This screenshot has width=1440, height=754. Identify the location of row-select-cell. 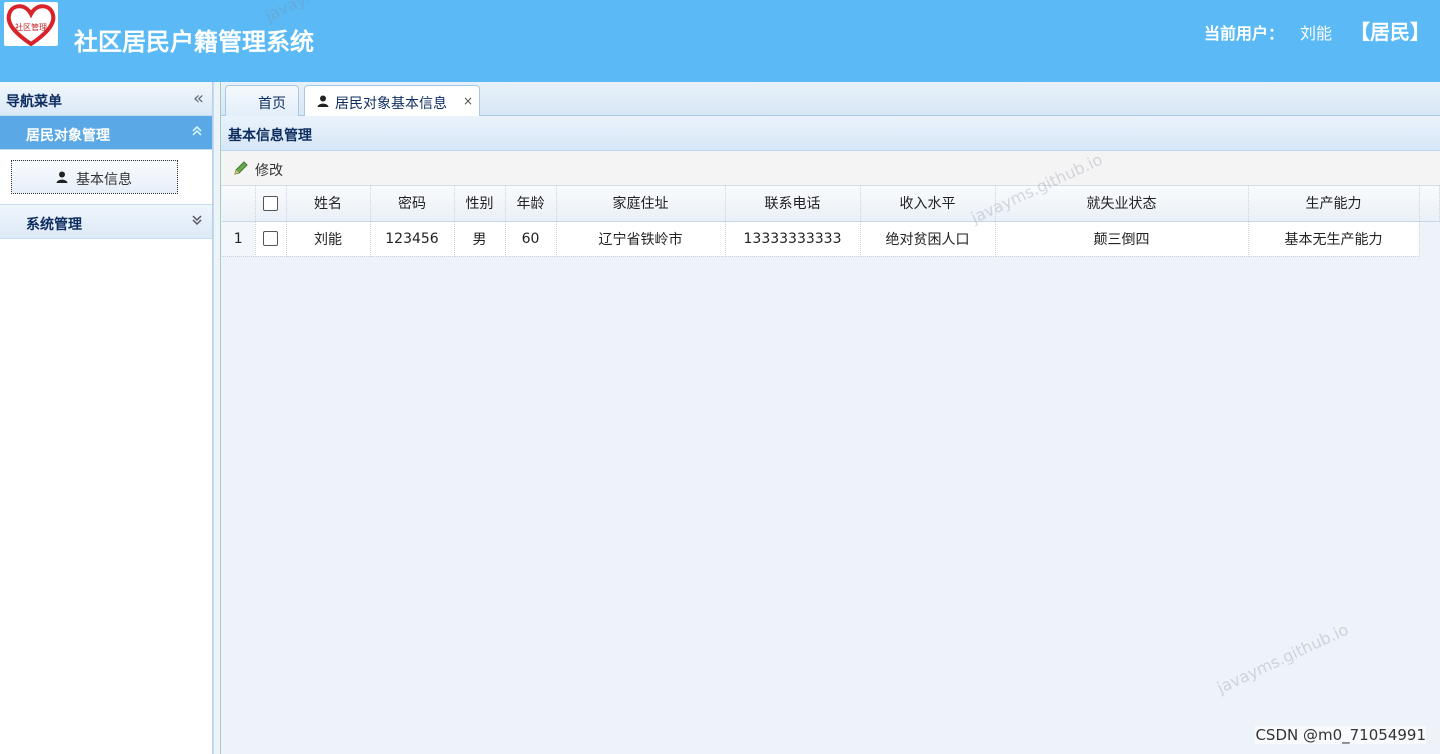
(271, 239).